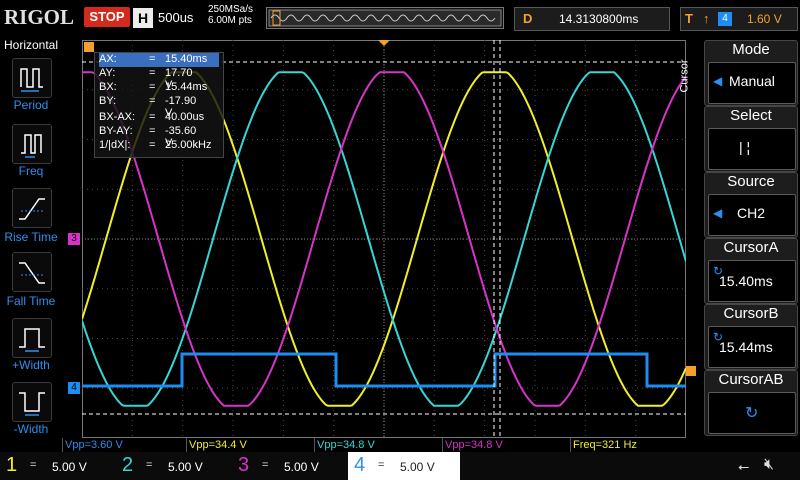 This screenshot has height=480, width=800. I want to click on source-softkey: Source ◀ CH2, so click(751, 205).